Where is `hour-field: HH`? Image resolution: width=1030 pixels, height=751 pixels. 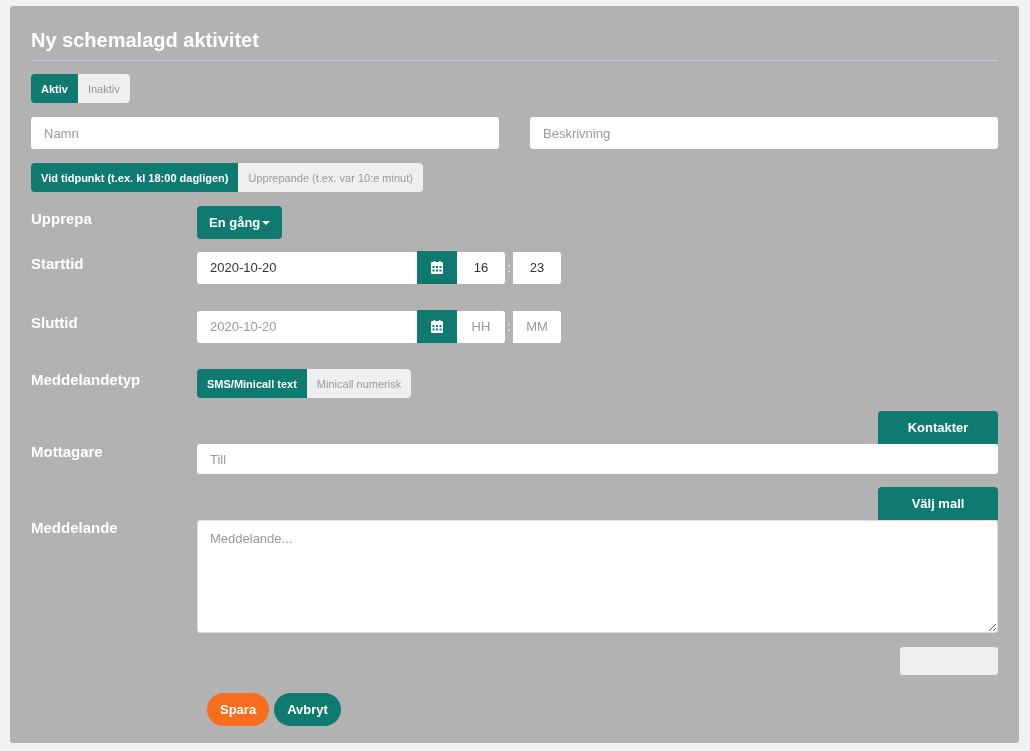 hour-field: HH is located at coordinates (481, 326).